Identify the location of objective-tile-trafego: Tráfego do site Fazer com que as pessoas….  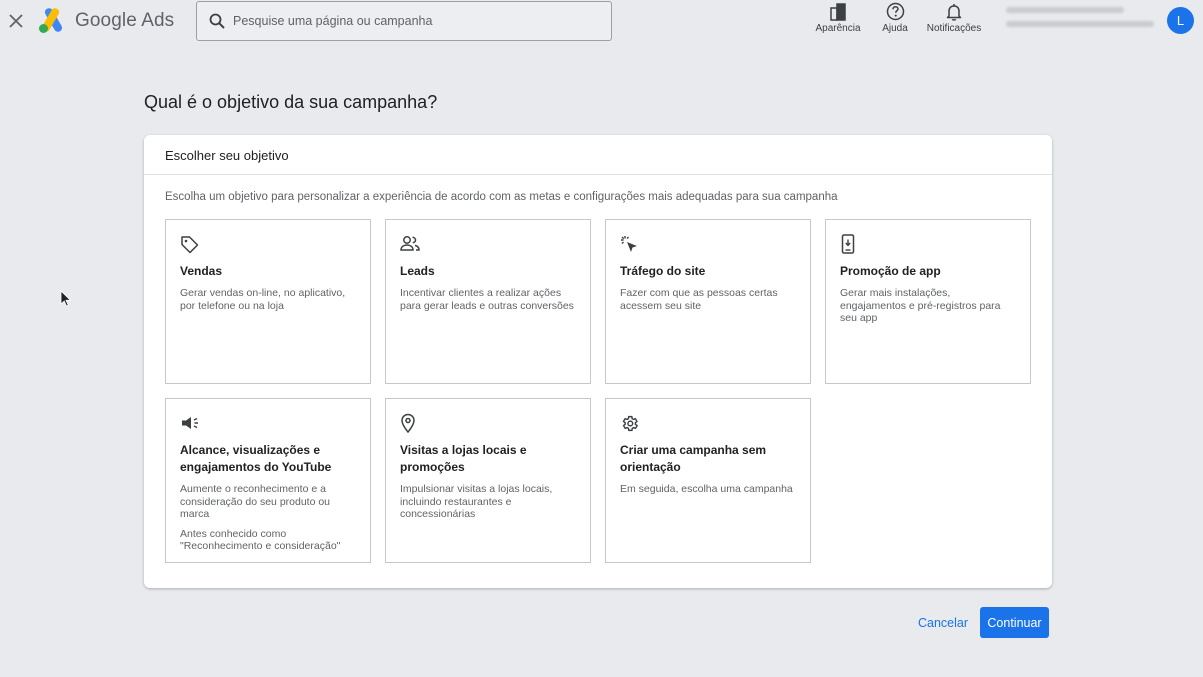
(708, 301).